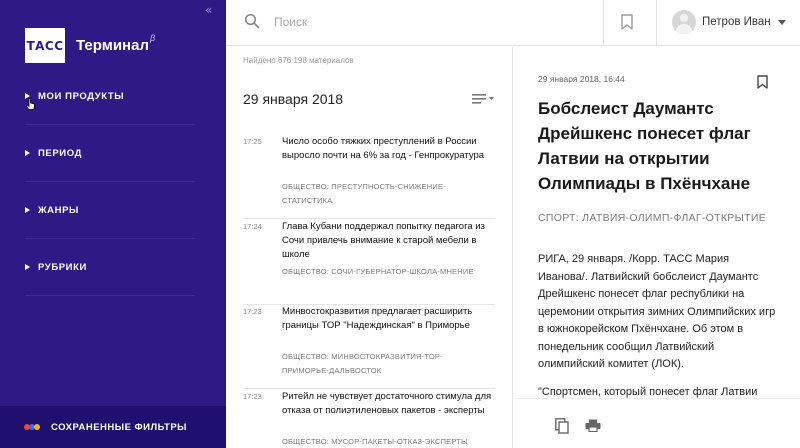  What do you see at coordinates (684, 22) in the screenshot?
I see `avatar` at bounding box center [684, 22].